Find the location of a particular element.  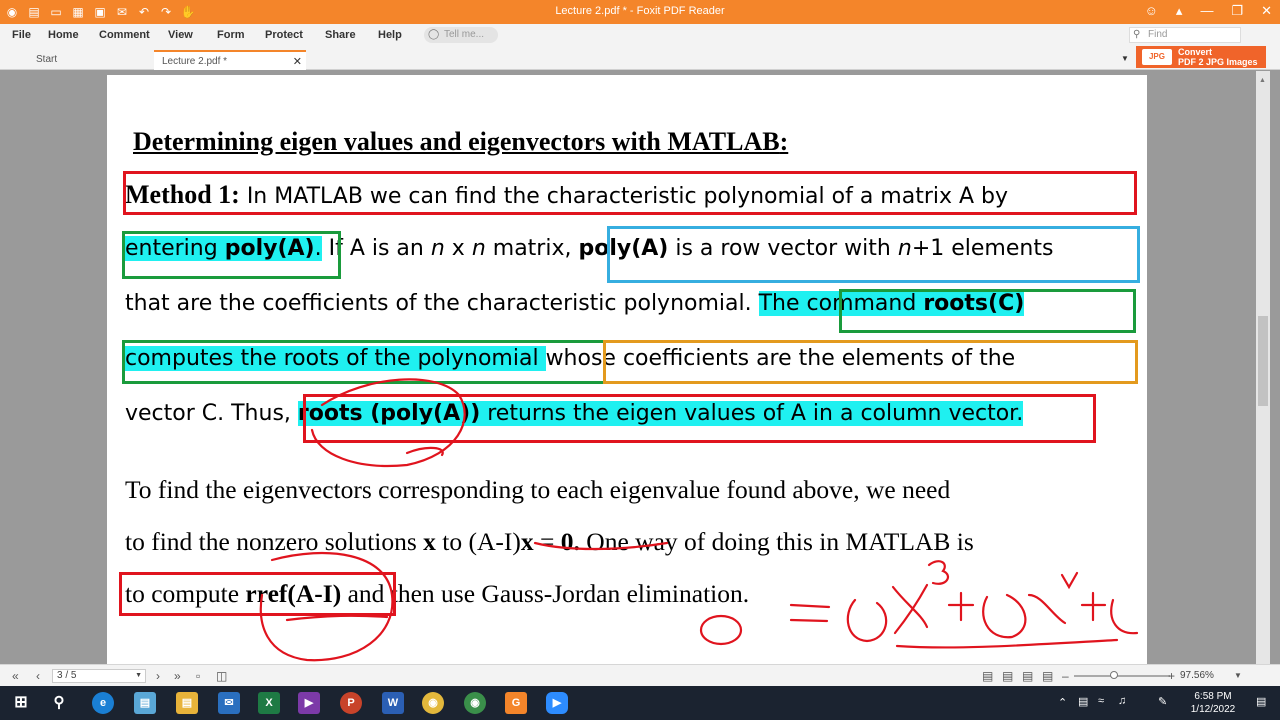

ribbon-options-icon: ▴ is located at coordinates (1179, 11).